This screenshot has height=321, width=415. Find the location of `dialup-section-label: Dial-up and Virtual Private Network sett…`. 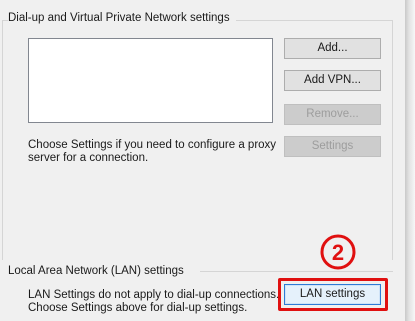

dialup-section-label: Dial-up and Virtual Private Network sett… is located at coordinates (122, 18).